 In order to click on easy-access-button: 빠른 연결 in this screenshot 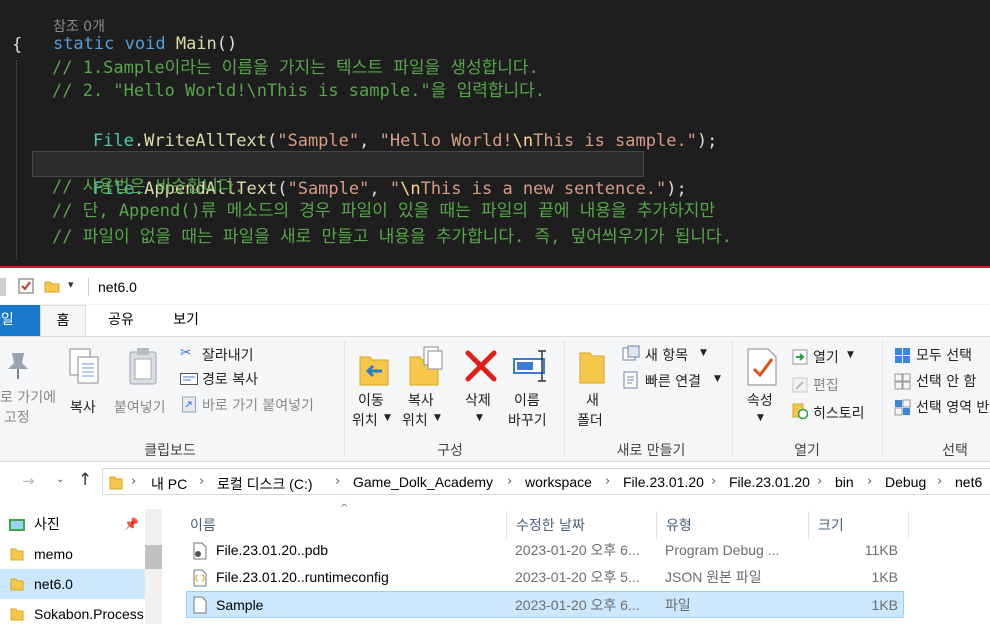, I will do `click(673, 381)`.